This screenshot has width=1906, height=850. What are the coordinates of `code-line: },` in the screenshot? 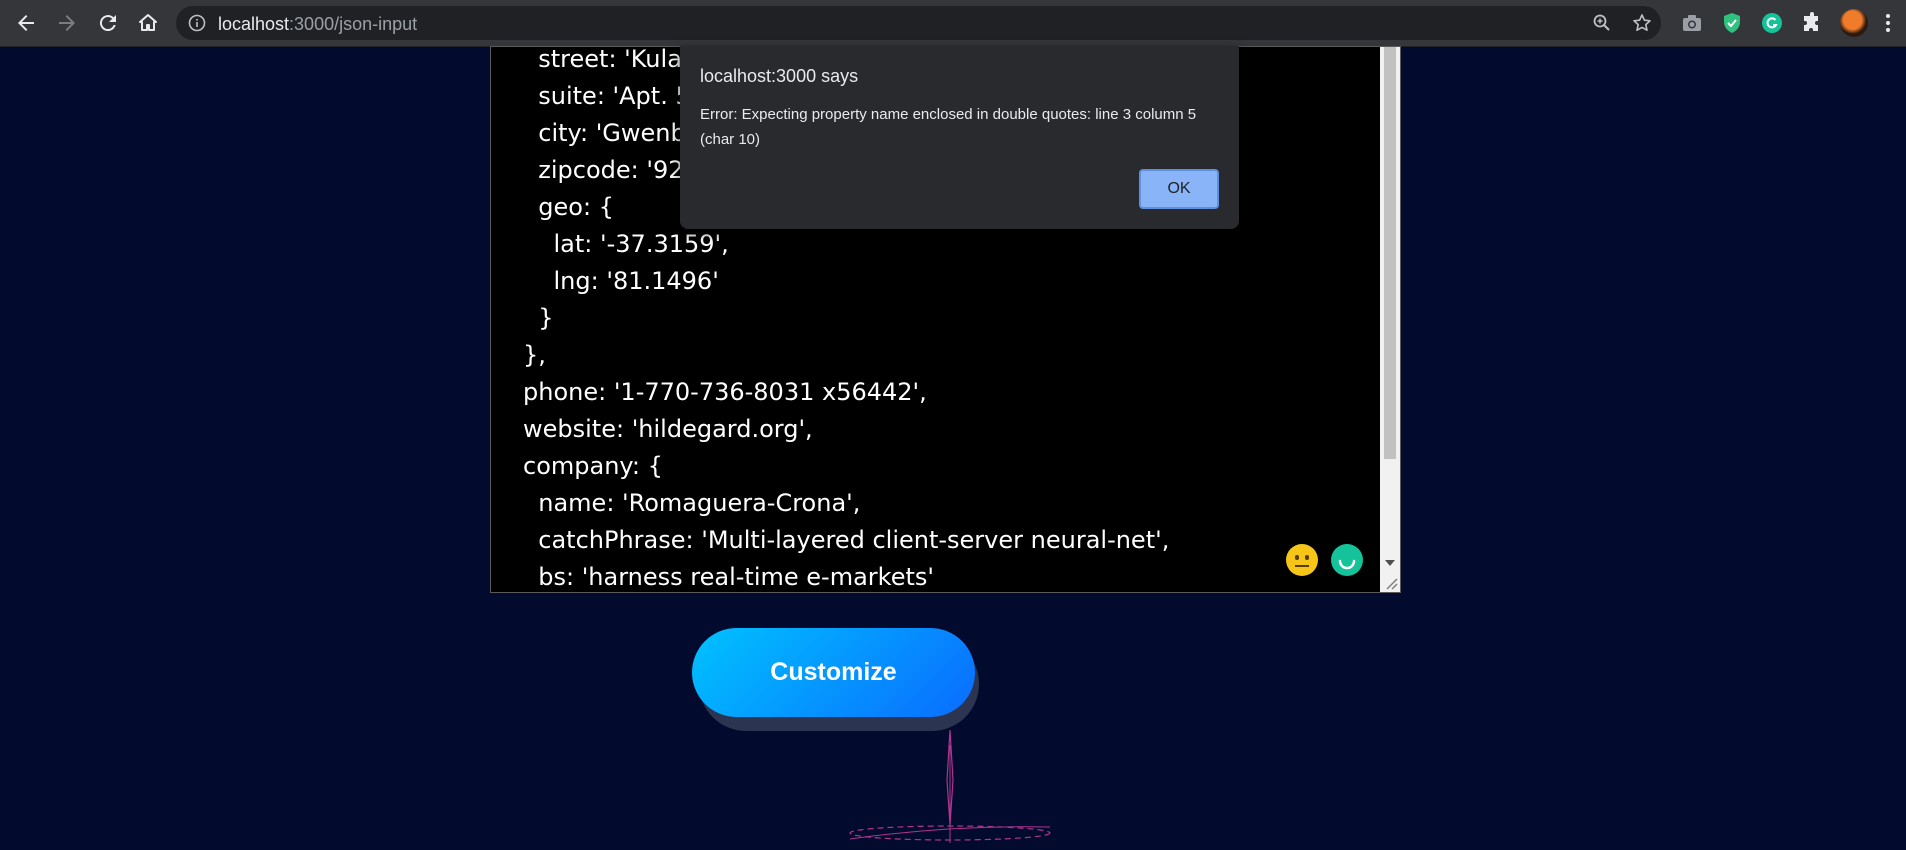 It's located at (534, 355).